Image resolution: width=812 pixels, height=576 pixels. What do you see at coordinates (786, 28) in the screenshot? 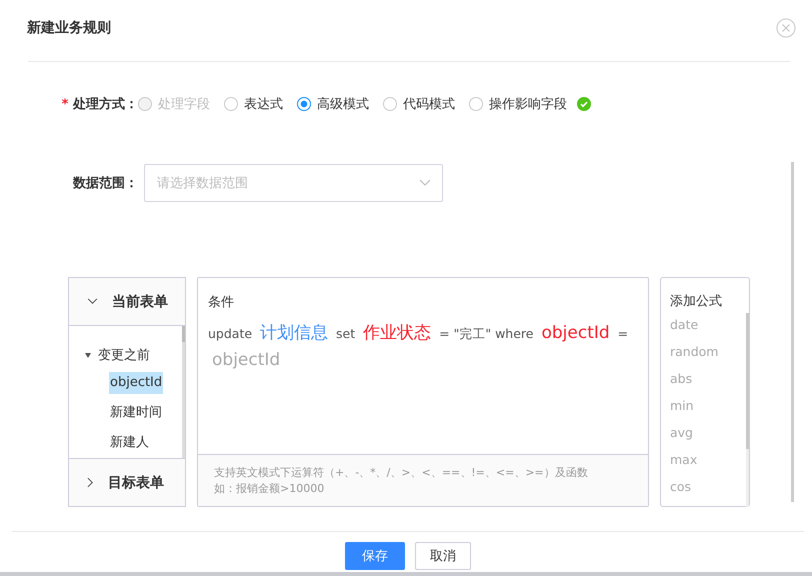
I see `close-icon` at bounding box center [786, 28].